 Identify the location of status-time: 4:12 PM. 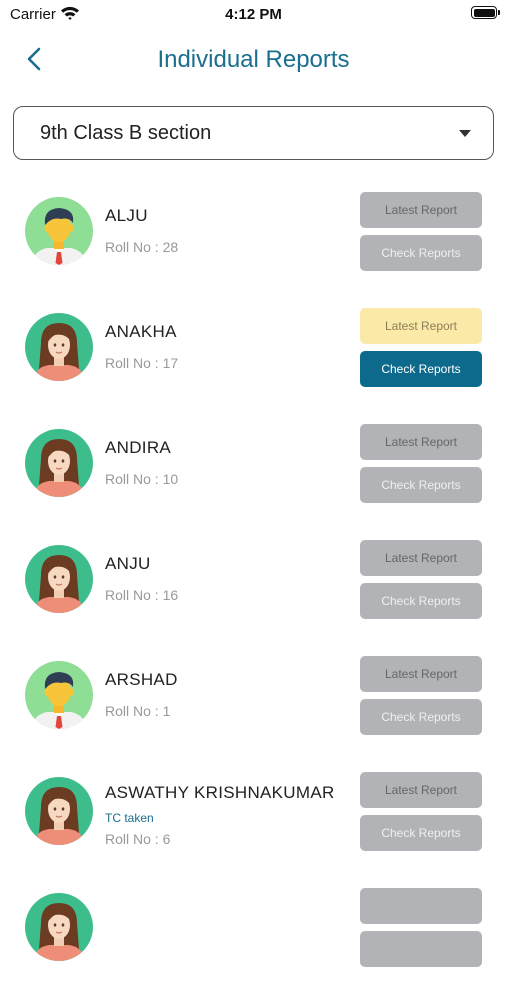
(253, 14).